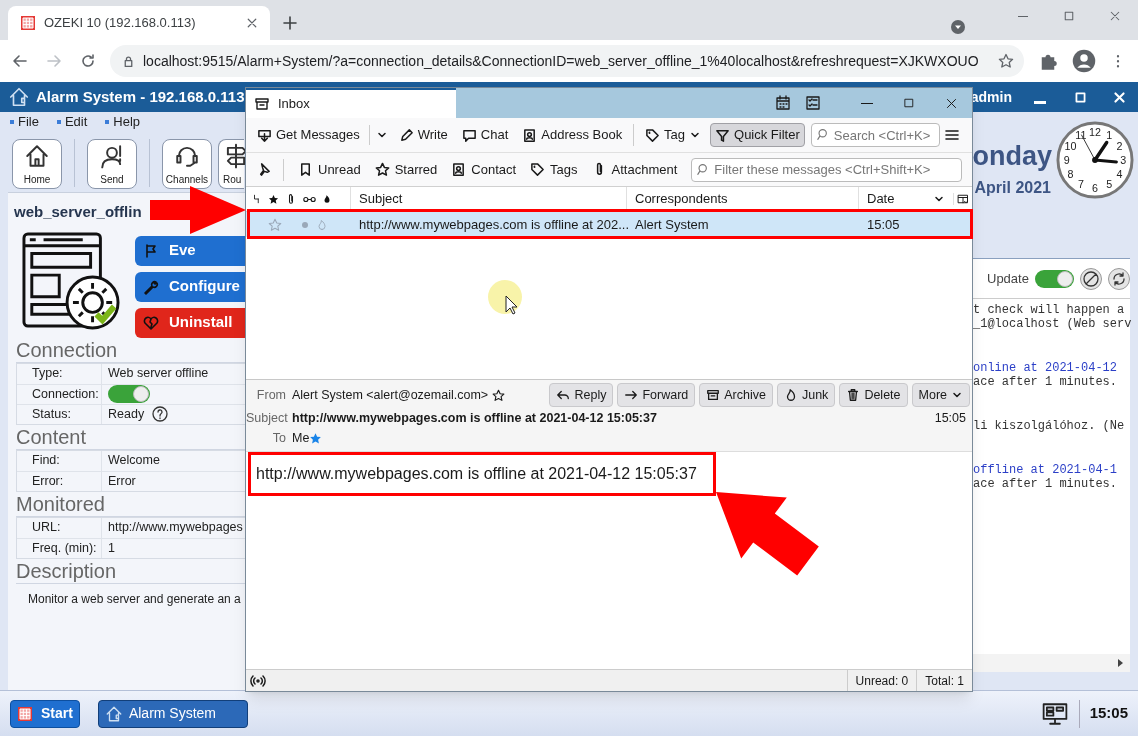 This screenshot has width=1138, height=736. I want to click on correspondent-cell-text: Alert System, so click(672, 224).